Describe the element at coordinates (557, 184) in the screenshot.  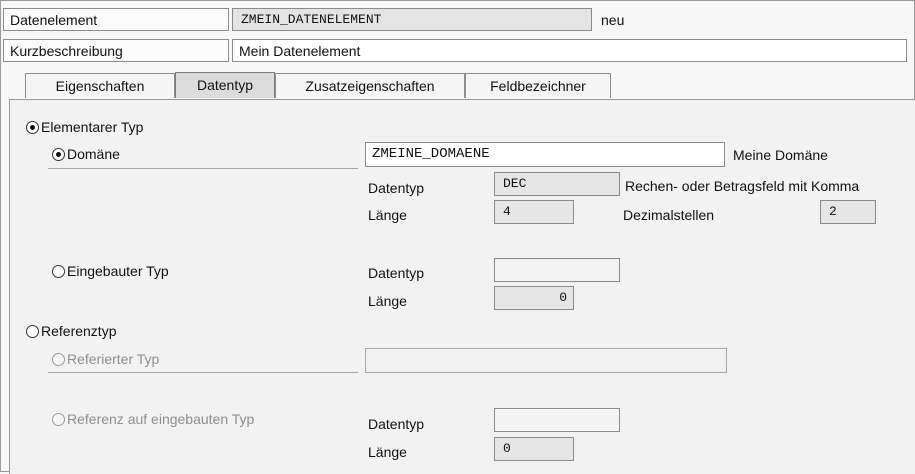
I see `dom-datentyp-field: DEC` at that location.